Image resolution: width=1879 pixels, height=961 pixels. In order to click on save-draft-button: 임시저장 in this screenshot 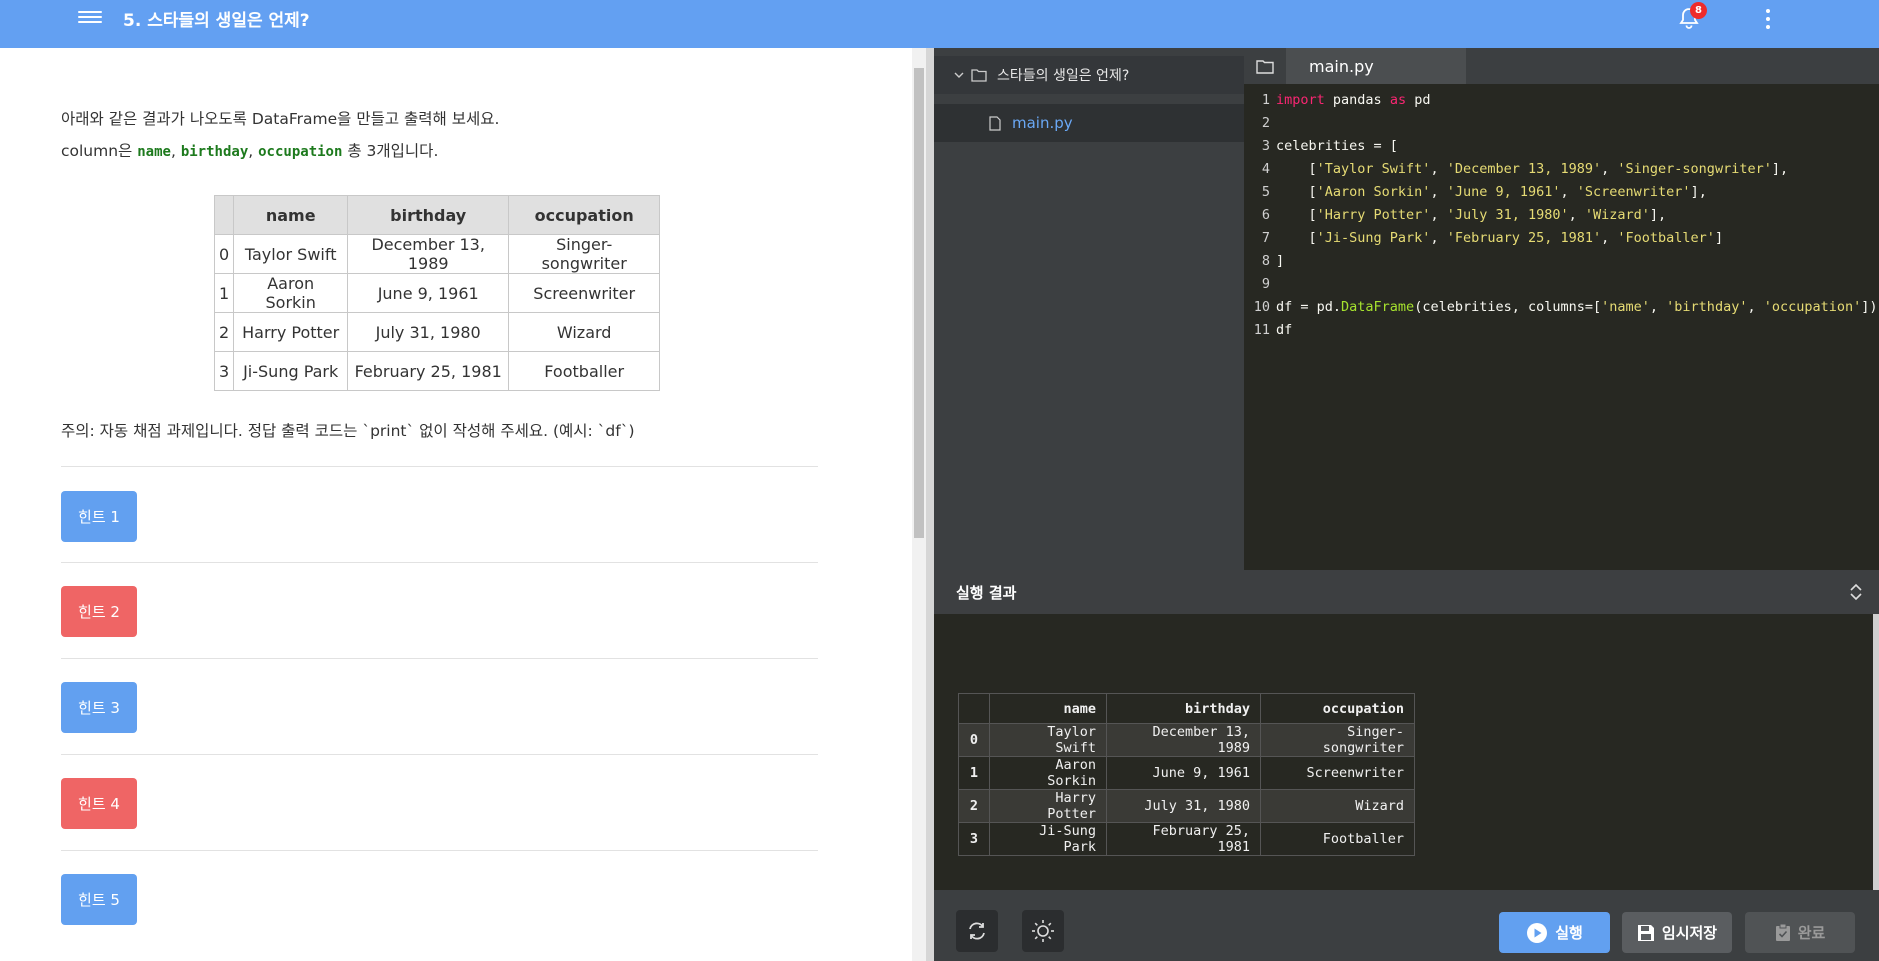, I will do `click(1677, 932)`.